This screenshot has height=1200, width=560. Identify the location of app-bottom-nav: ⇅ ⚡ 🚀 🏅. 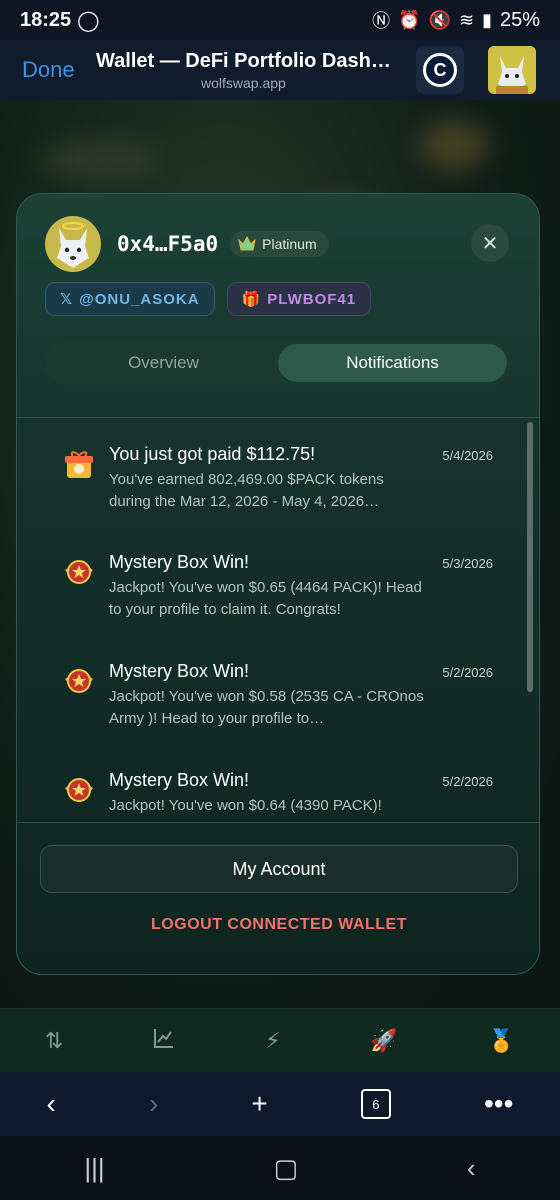
(280, 1040).